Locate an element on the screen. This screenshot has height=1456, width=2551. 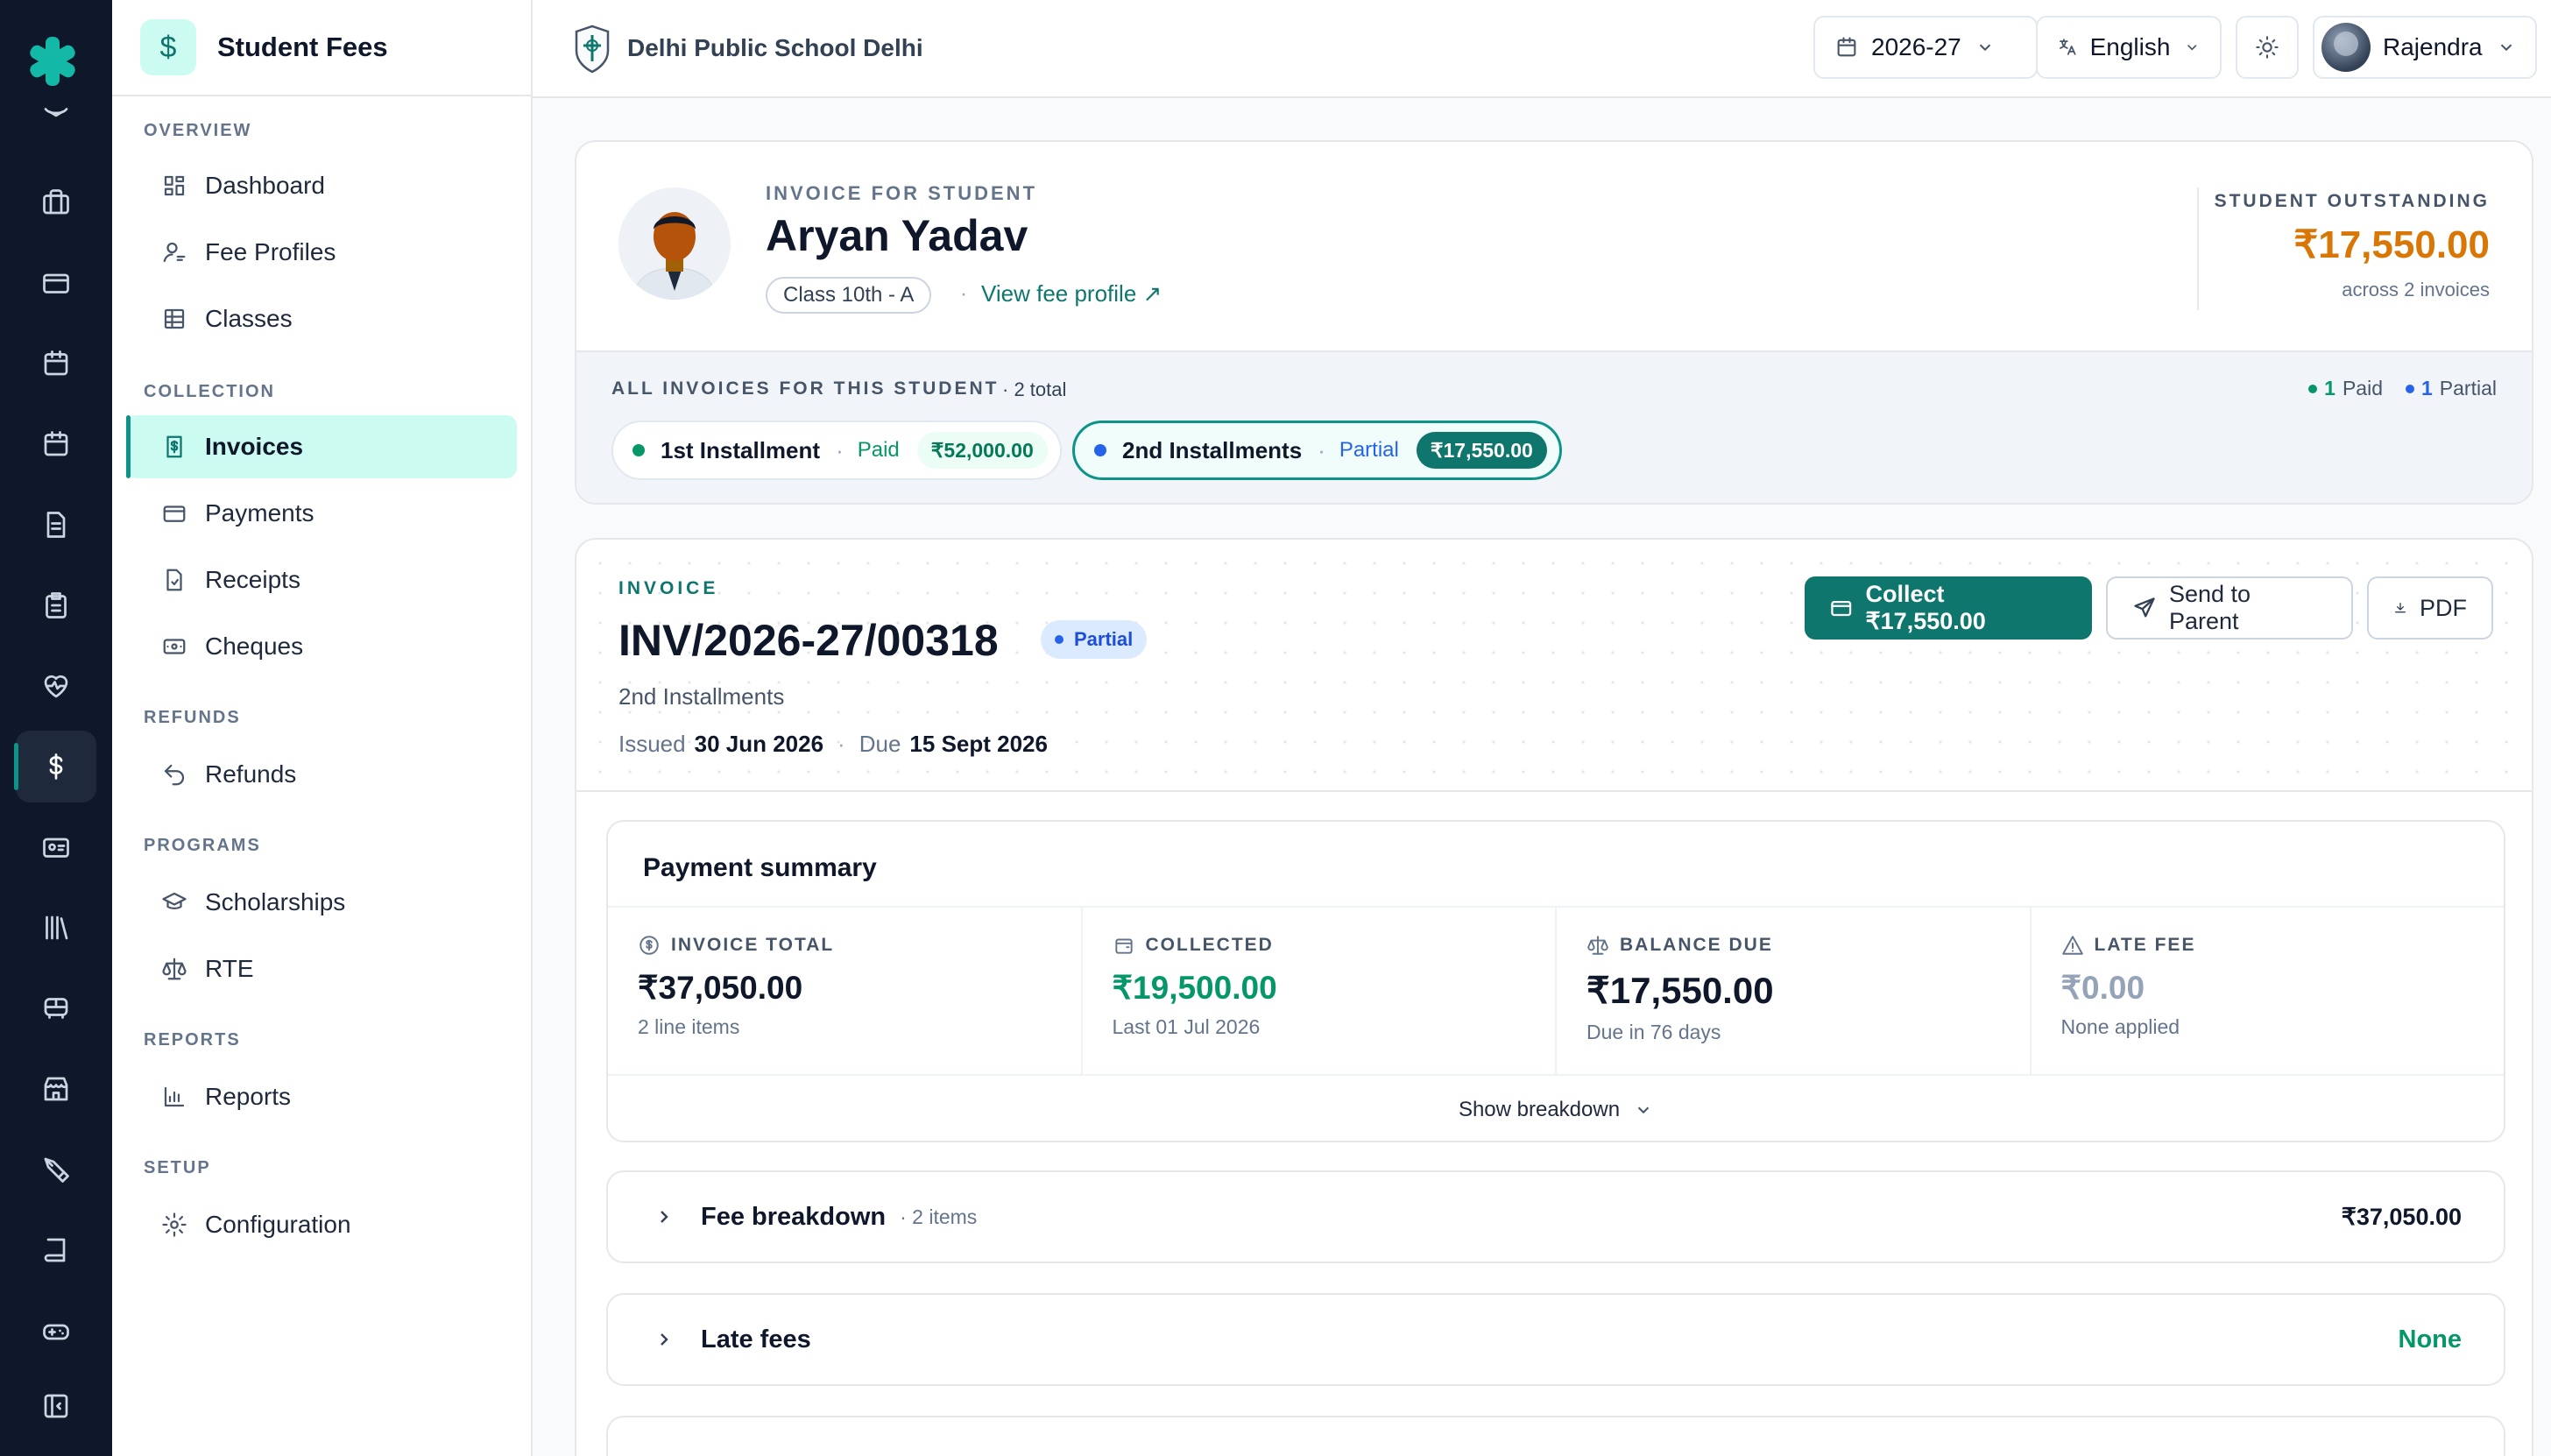
library-icon is located at coordinates (56, 928).